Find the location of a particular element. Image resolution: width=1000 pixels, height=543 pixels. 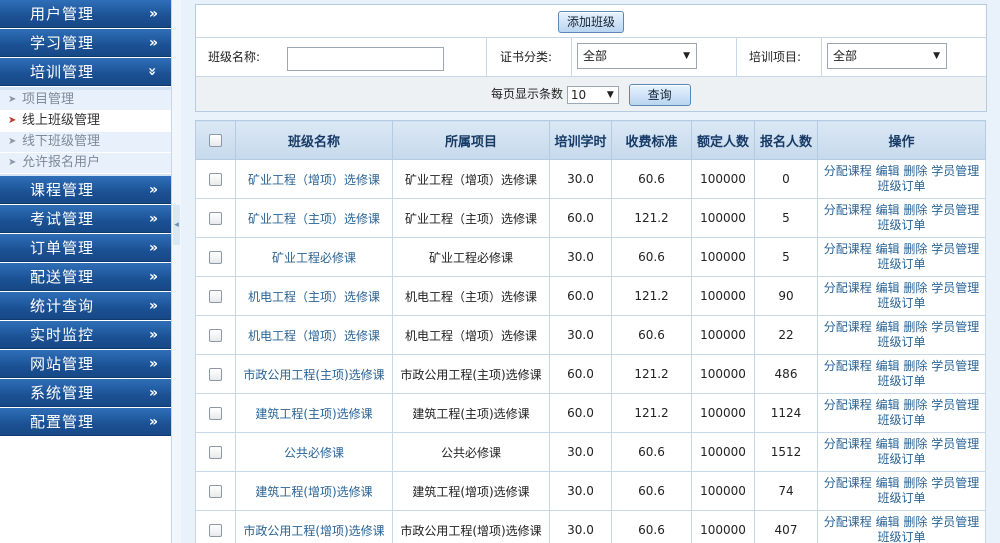

menu-top_menus-1: 学习管理 » is located at coordinates (85, 43).